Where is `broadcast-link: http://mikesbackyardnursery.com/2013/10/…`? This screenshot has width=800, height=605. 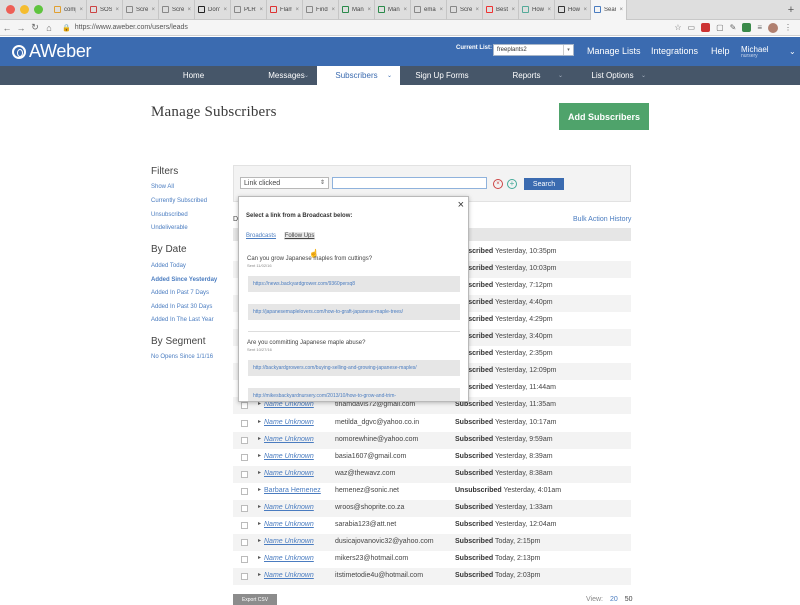 broadcast-link: http://mikesbackyardnursery.com/2013/10/… is located at coordinates (354, 394).